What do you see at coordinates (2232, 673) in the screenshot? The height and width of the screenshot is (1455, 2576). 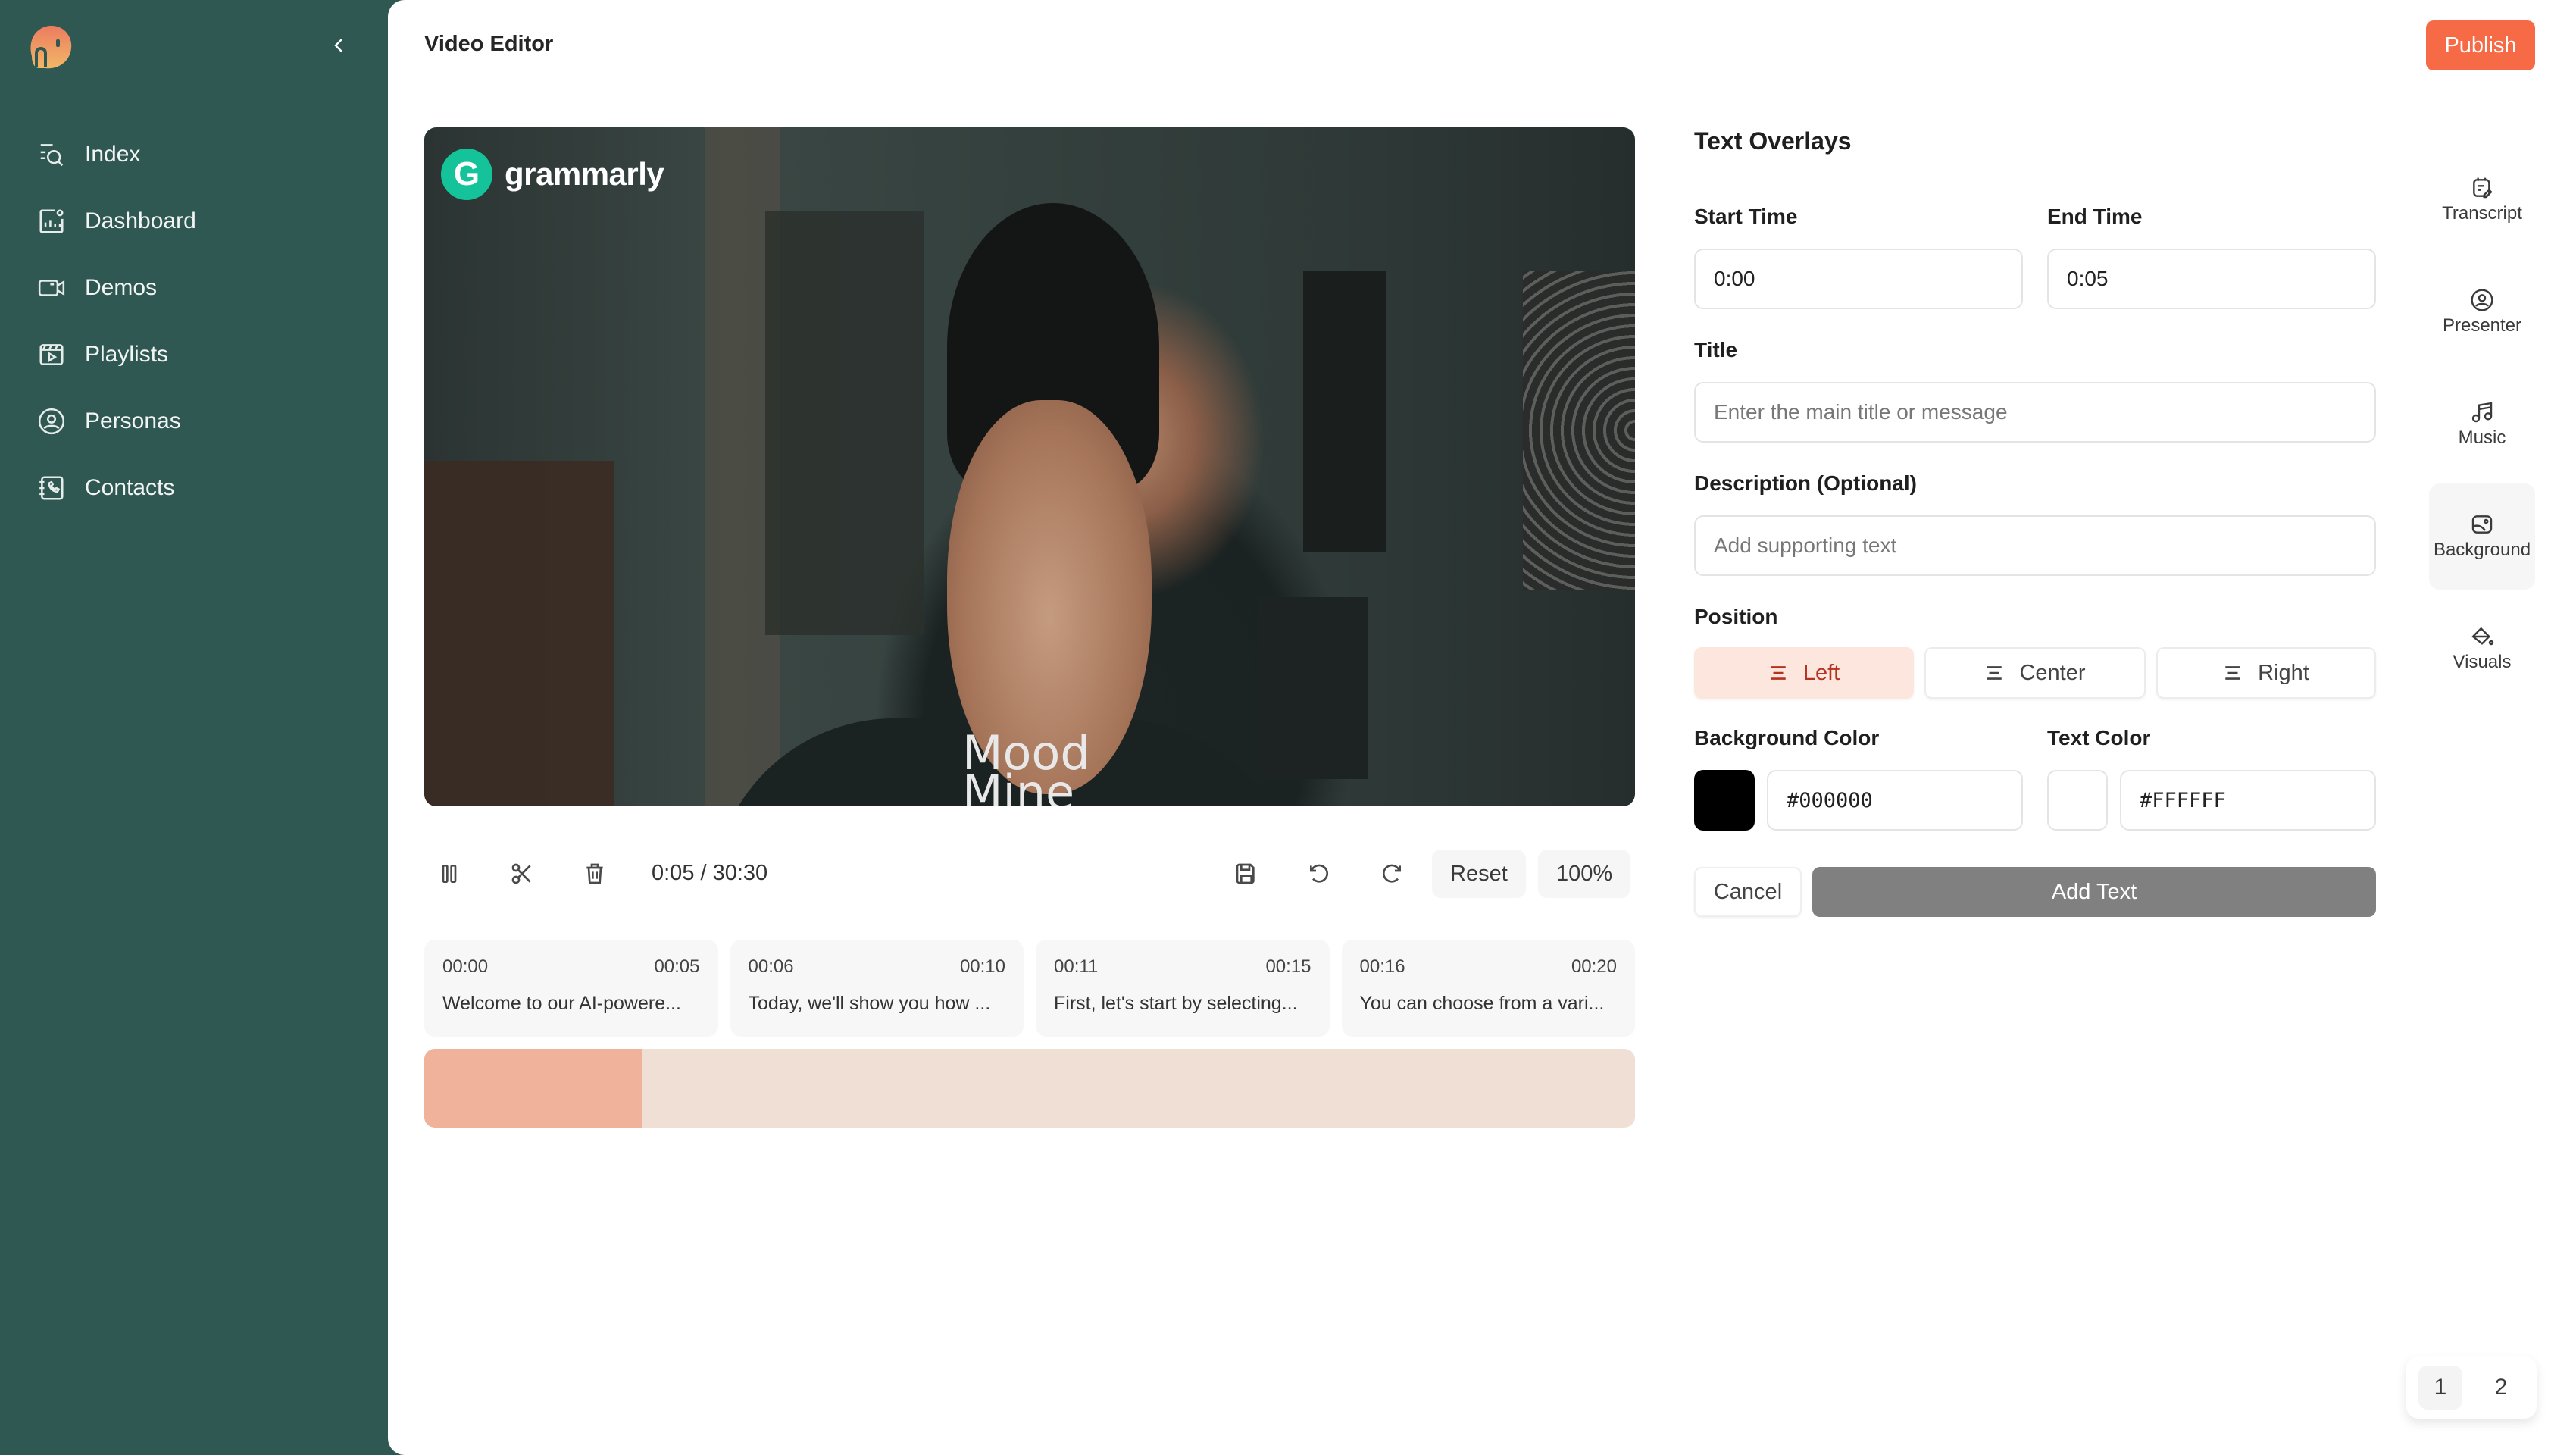 I see `align-right-icon` at bounding box center [2232, 673].